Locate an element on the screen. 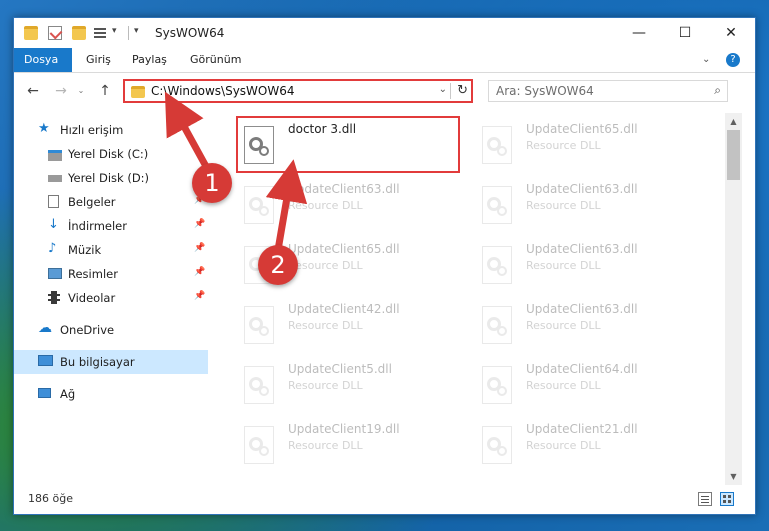  star-icon: ★ is located at coordinates (44, 128).